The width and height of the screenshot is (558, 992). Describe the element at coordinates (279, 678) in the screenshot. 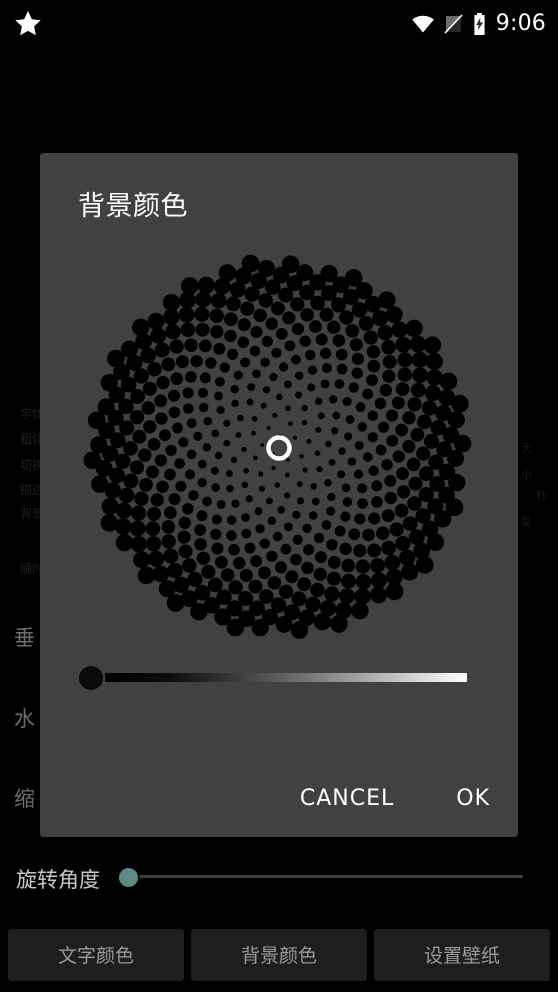

I see `brightness-slider` at that location.